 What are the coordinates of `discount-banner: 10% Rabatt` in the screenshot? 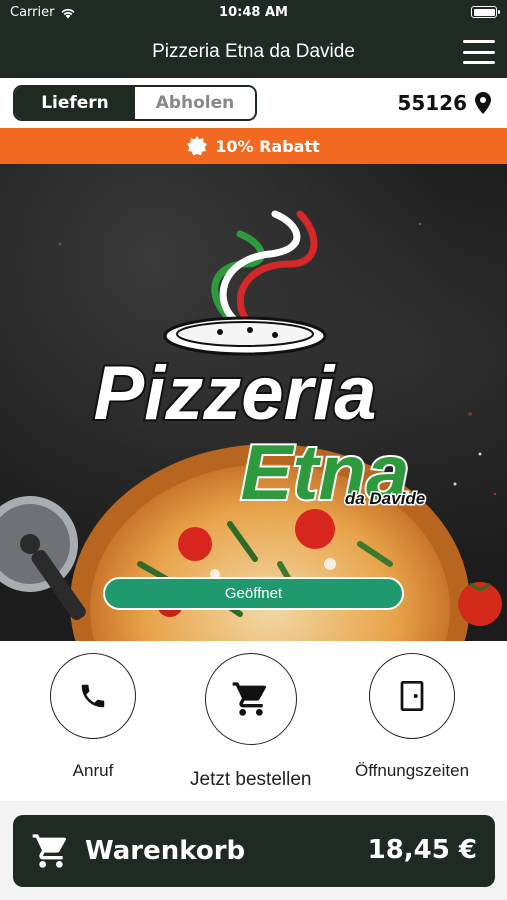 It's located at (253, 146).